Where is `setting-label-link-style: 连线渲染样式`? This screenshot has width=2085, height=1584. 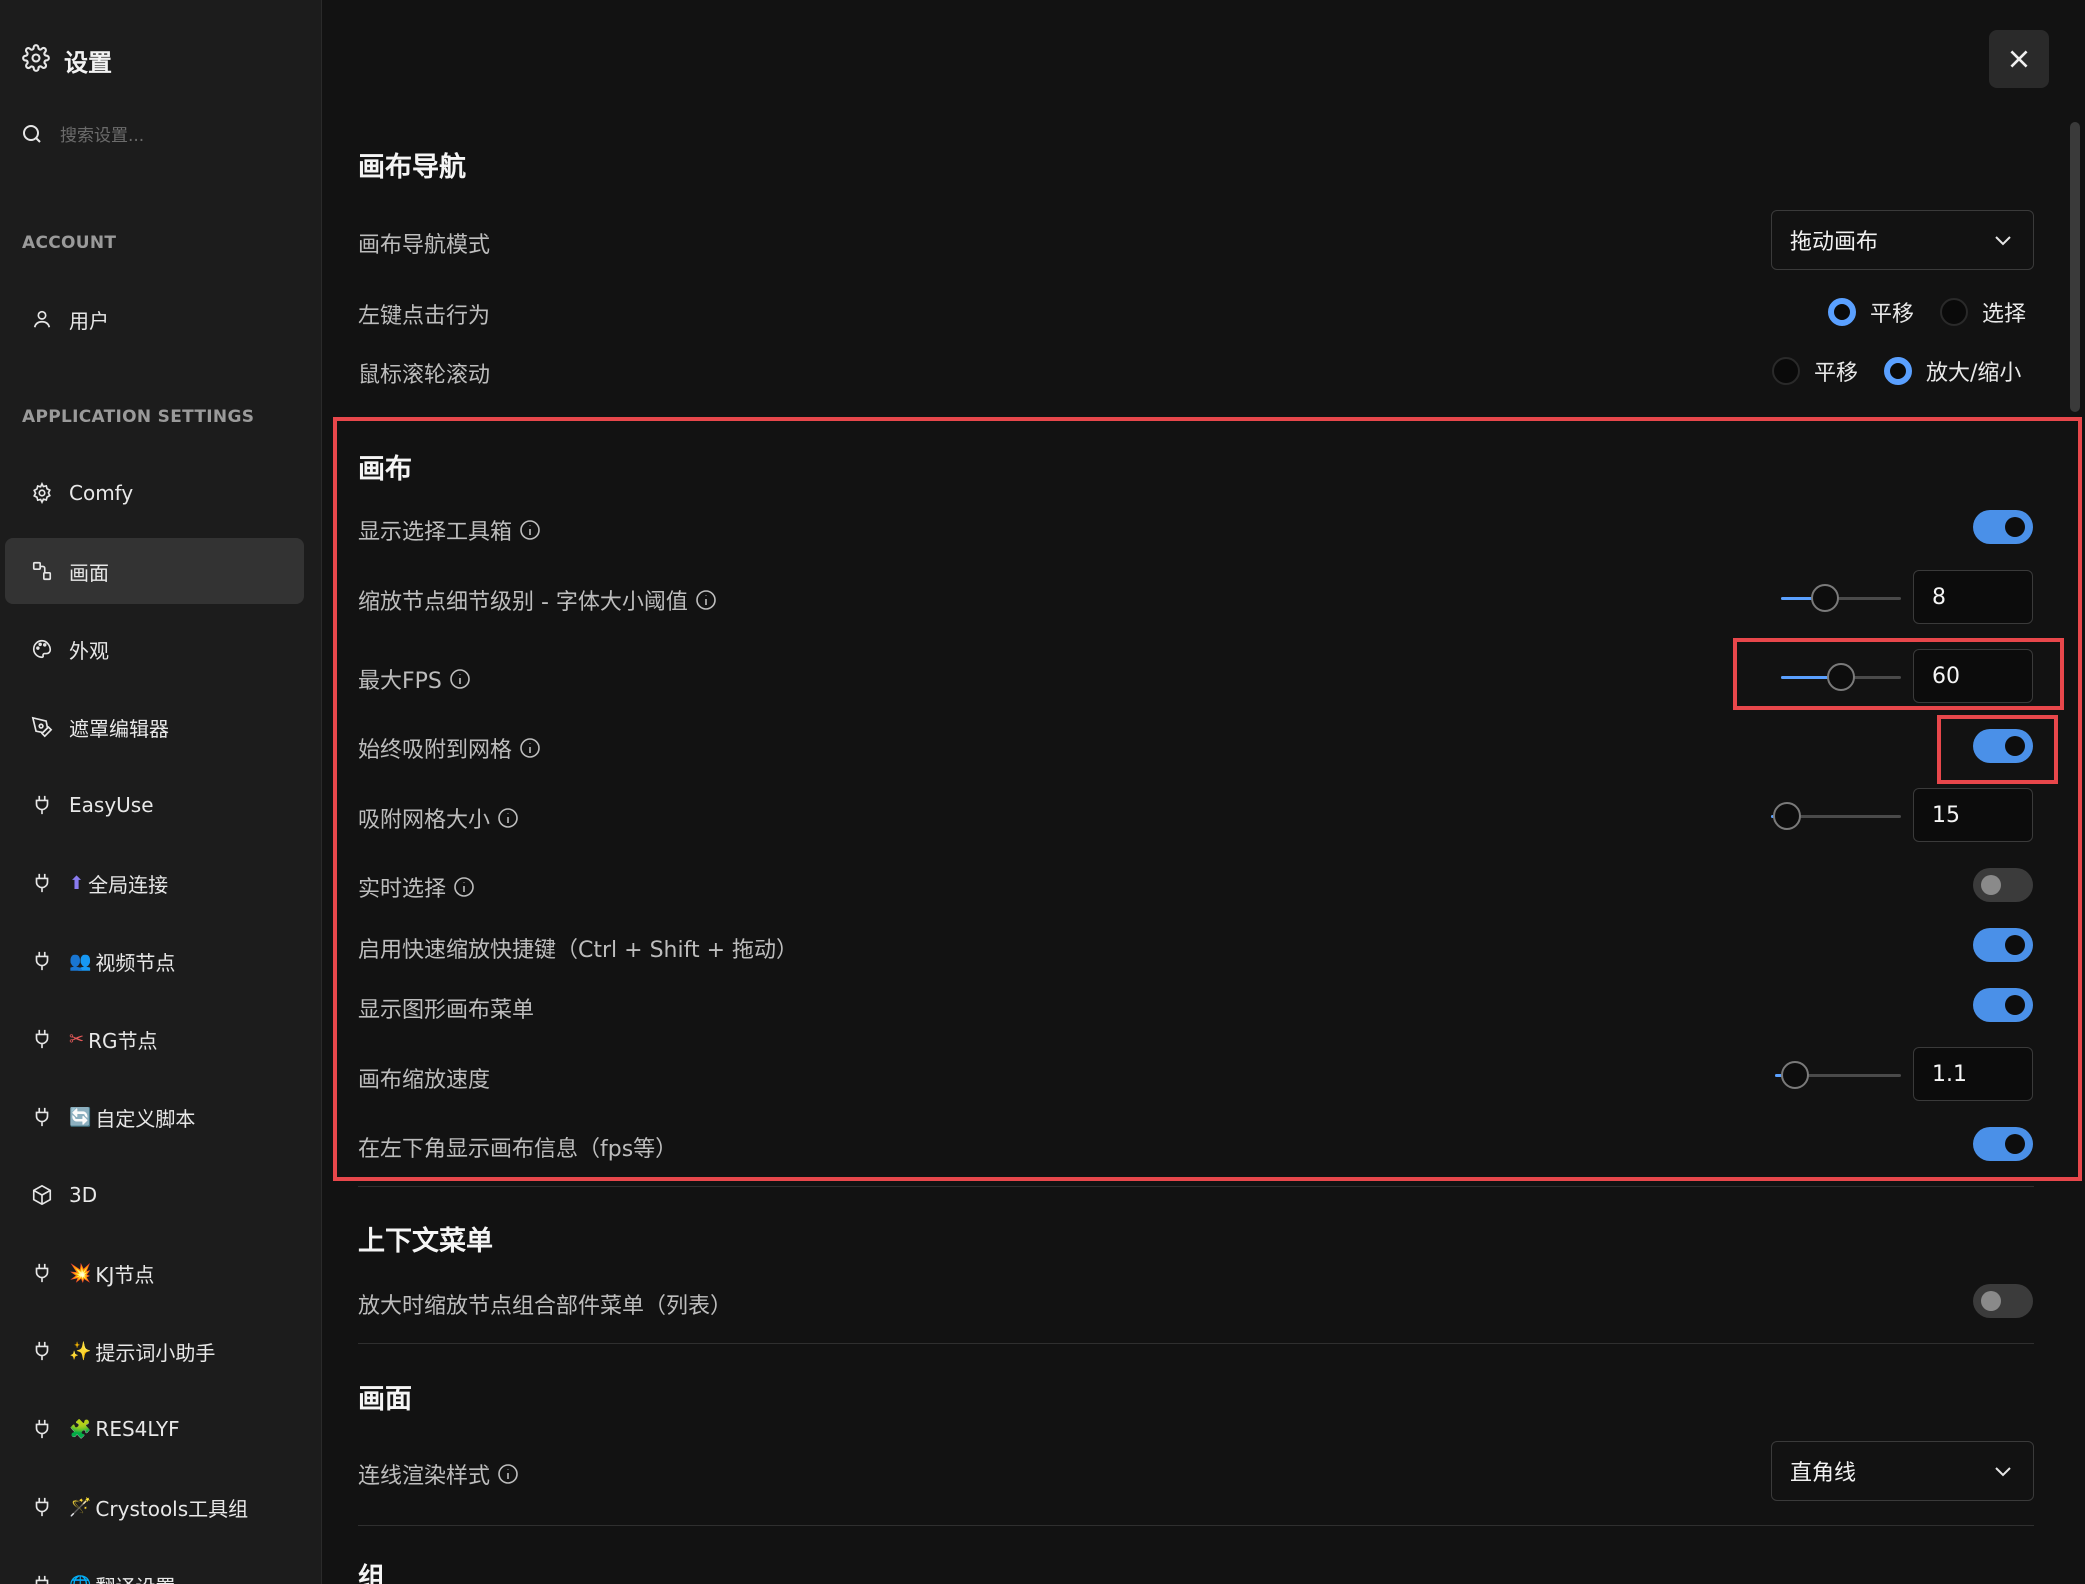 setting-label-link-style: 连线渲染样式 is located at coordinates (439, 1474).